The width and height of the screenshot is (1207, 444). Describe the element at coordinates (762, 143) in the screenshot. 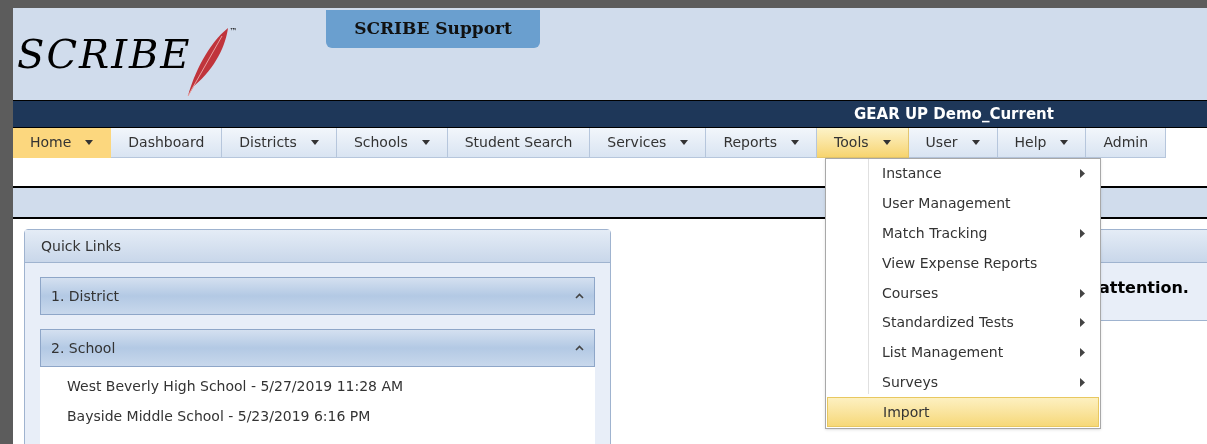

I see `nav-tab: Reports` at that location.